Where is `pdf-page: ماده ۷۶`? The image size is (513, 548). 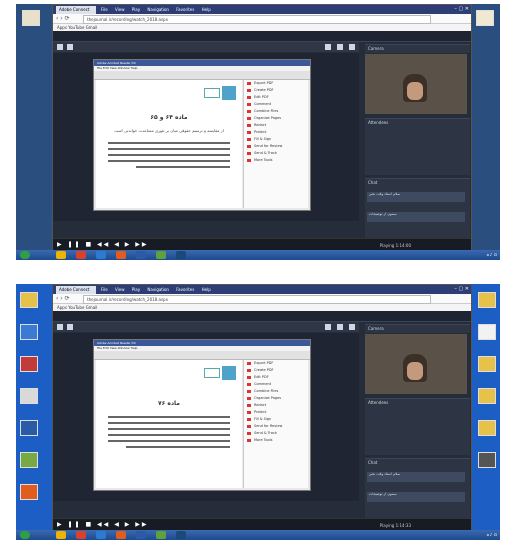 pdf-page: ماده ۷۶ is located at coordinates (169, 424).